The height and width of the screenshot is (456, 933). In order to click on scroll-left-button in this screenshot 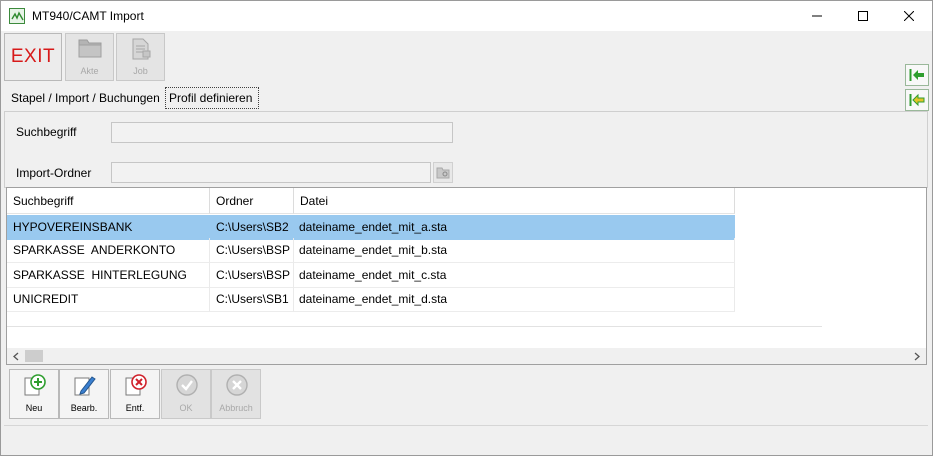, I will do `click(16, 356)`.